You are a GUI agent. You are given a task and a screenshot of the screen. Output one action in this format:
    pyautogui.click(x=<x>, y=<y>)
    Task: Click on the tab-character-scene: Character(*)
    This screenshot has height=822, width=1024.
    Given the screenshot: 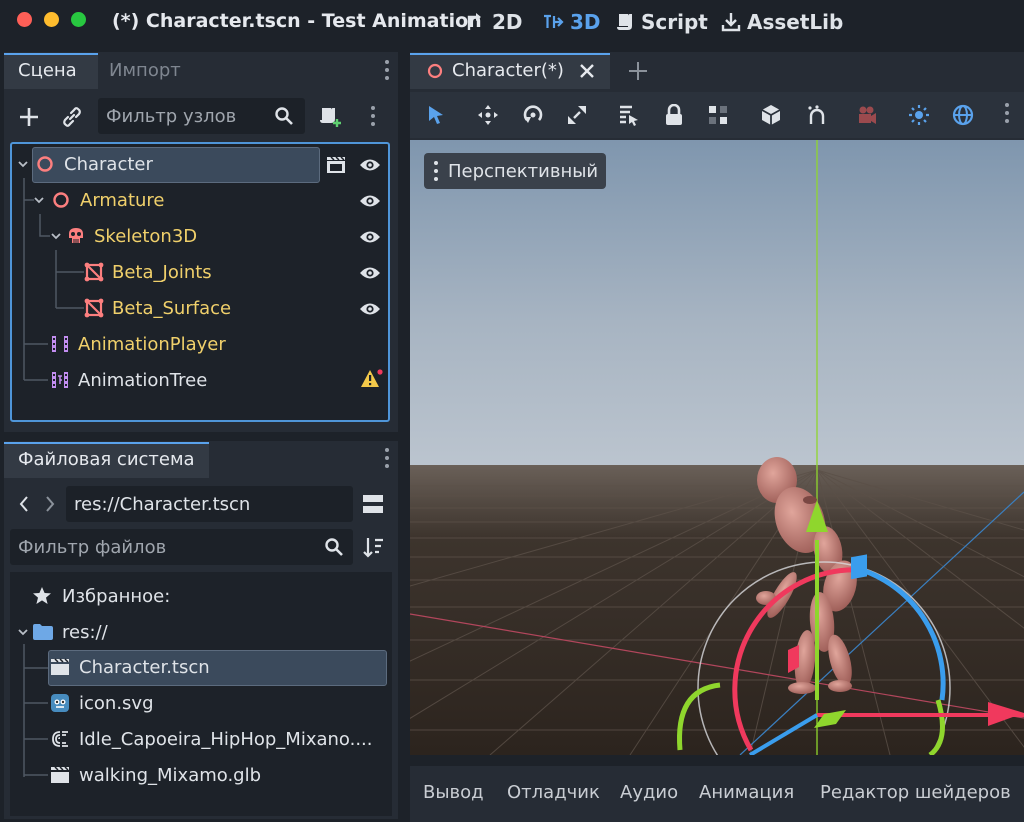 What is the action you would take?
    pyautogui.click(x=510, y=71)
    